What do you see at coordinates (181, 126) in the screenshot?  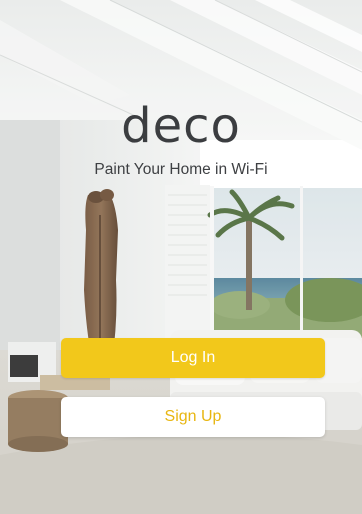 I see `deco-logo: deco` at bounding box center [181, 126].